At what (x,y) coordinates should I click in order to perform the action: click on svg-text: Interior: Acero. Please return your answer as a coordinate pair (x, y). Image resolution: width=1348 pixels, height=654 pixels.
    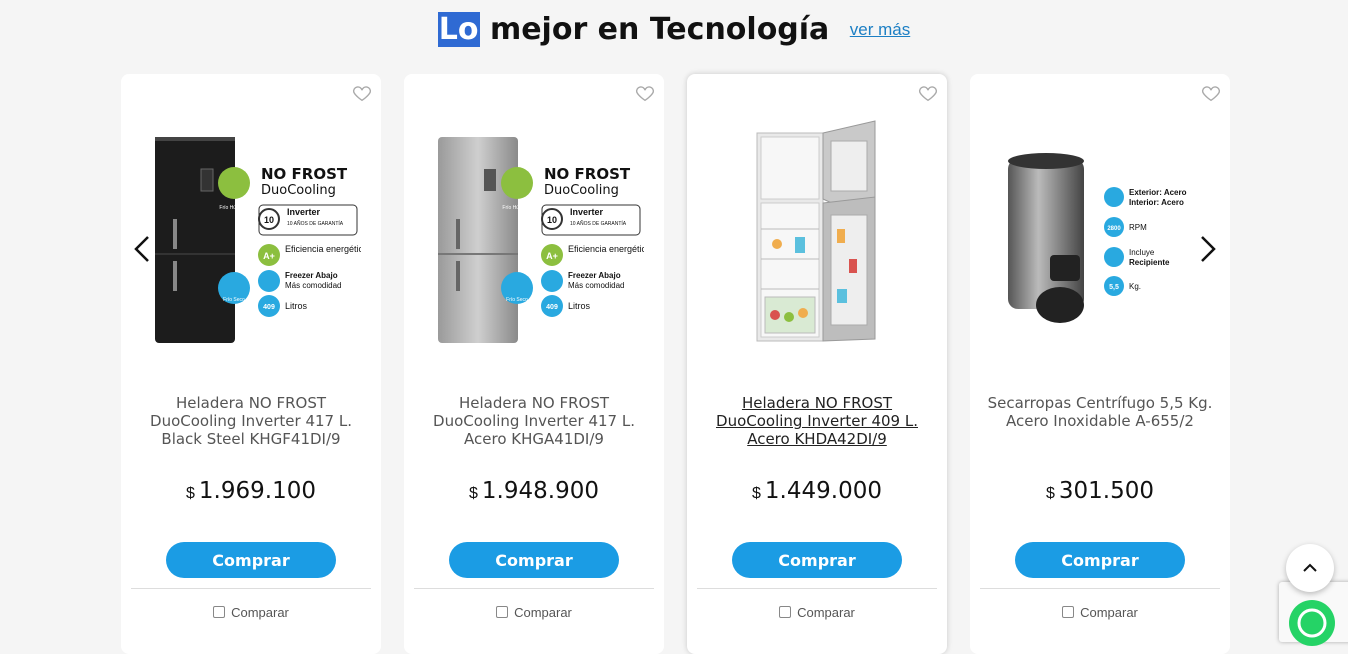
    Looking at the image, I should click on (1156, 202).